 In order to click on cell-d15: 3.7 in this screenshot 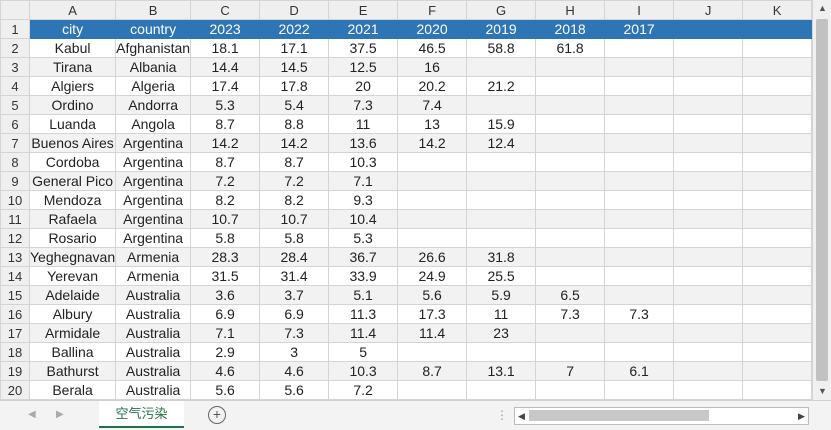, I will do `click(294, 295)`.